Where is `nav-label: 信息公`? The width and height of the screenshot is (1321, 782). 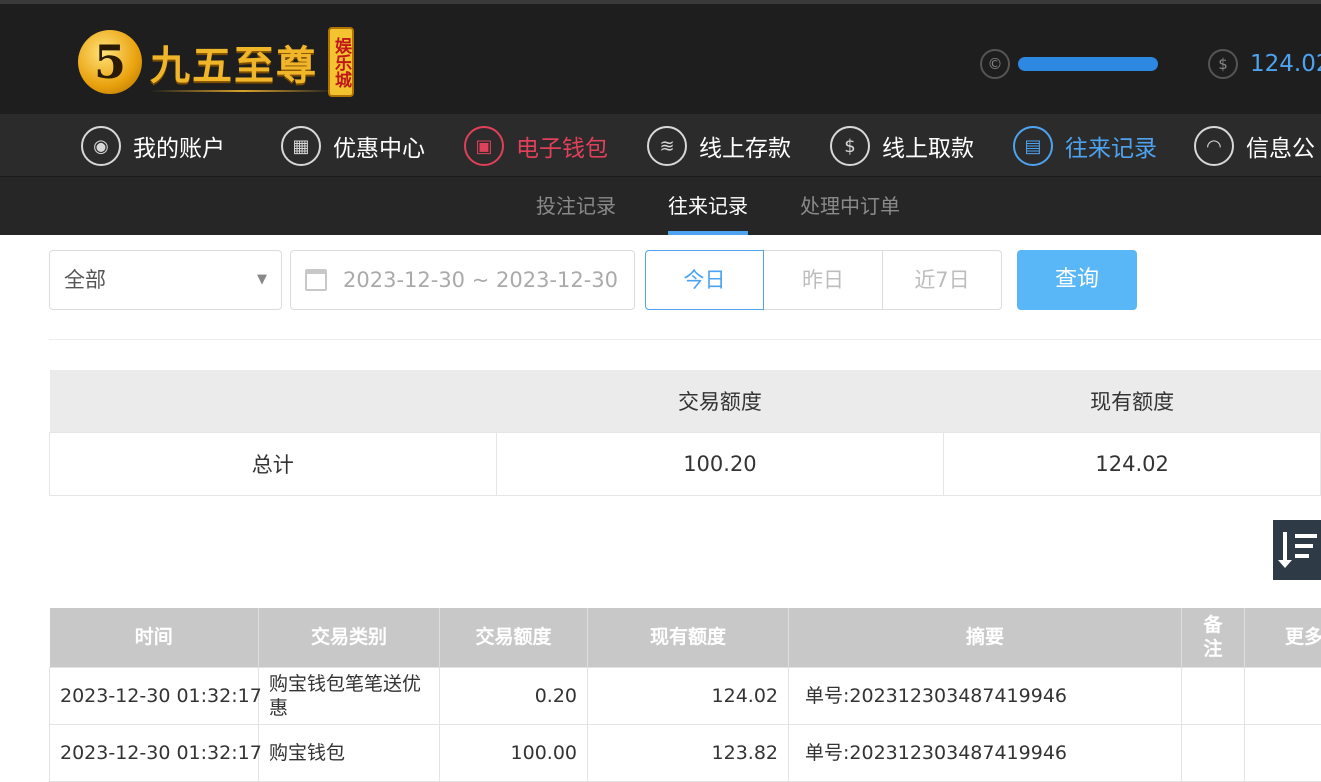
nav-label: 信息公 is located at coordinates (1280, 146).